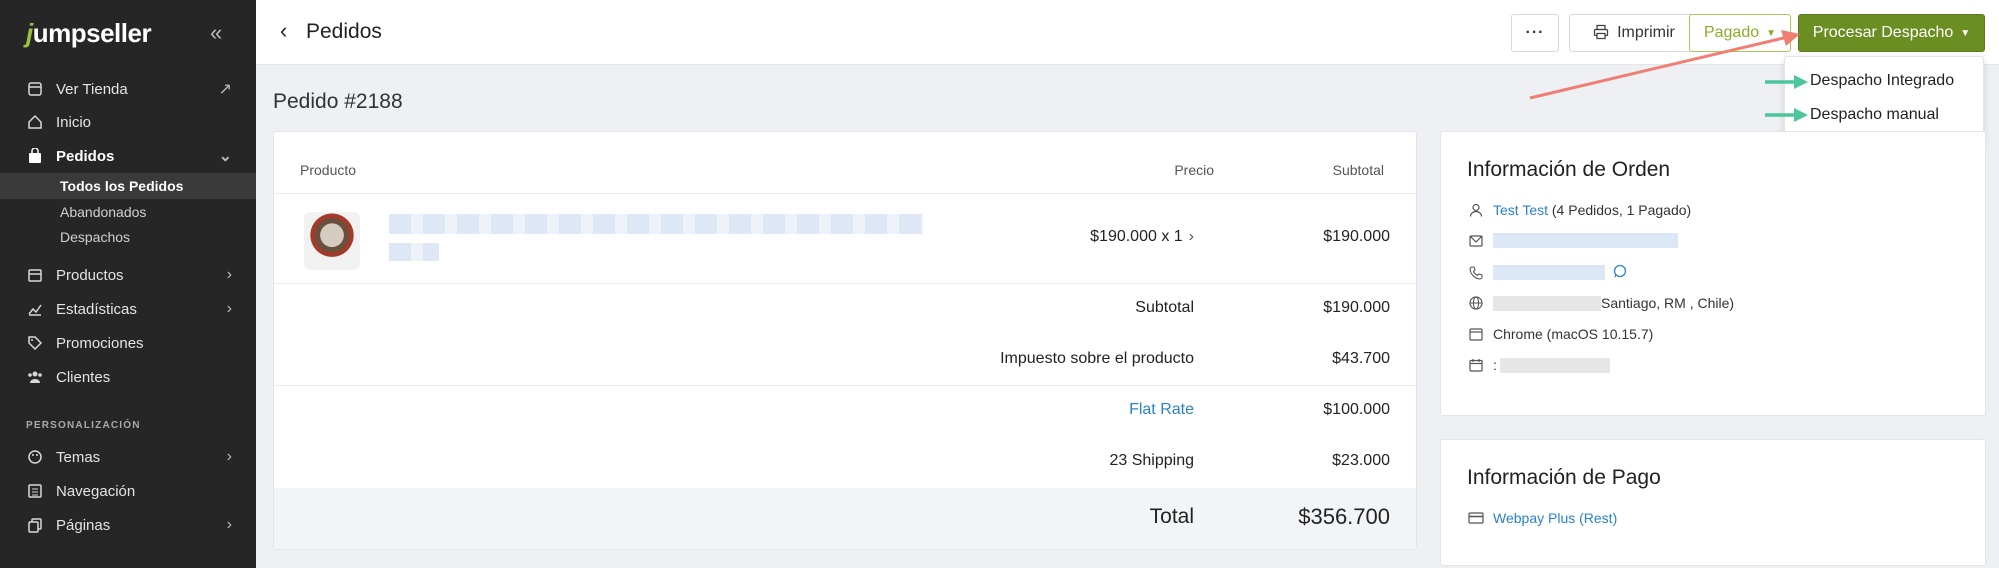  What do you see at coordinates (85, 156) in the screenshot?
I see `sidebar-item-label: Pedidos` at bounding box center [85, 156].